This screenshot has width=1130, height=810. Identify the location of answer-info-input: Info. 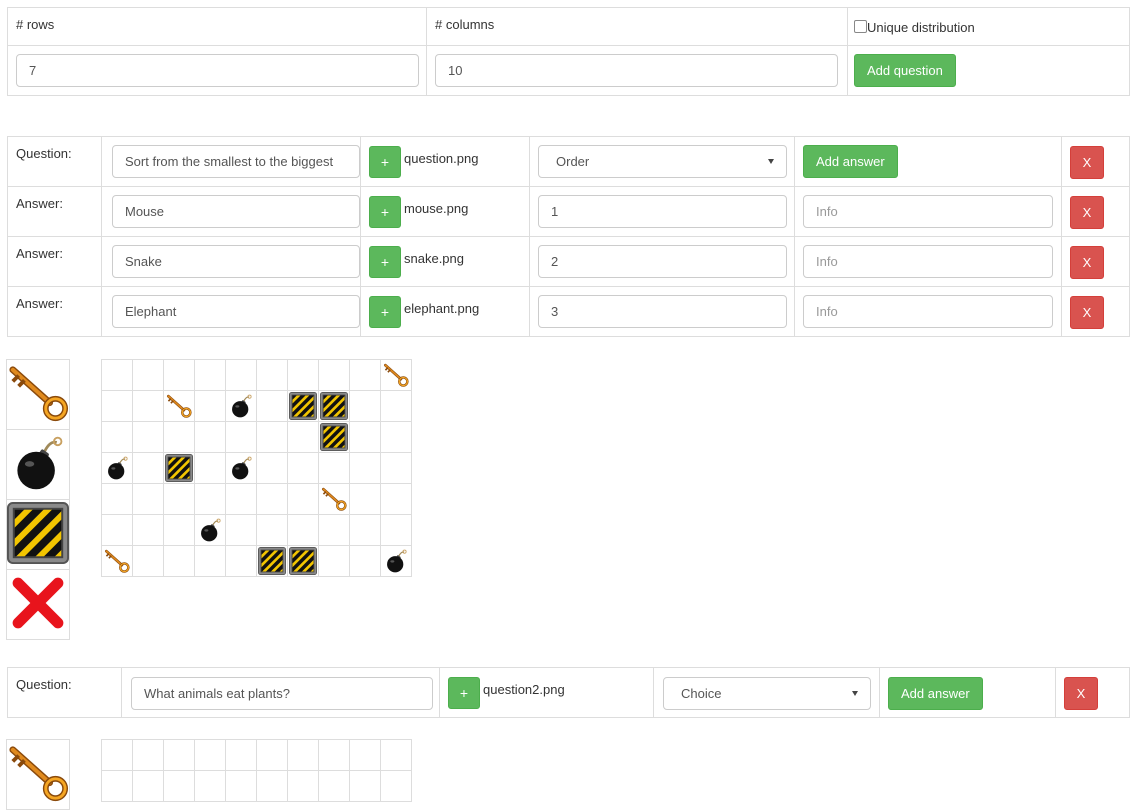
(928, 261).